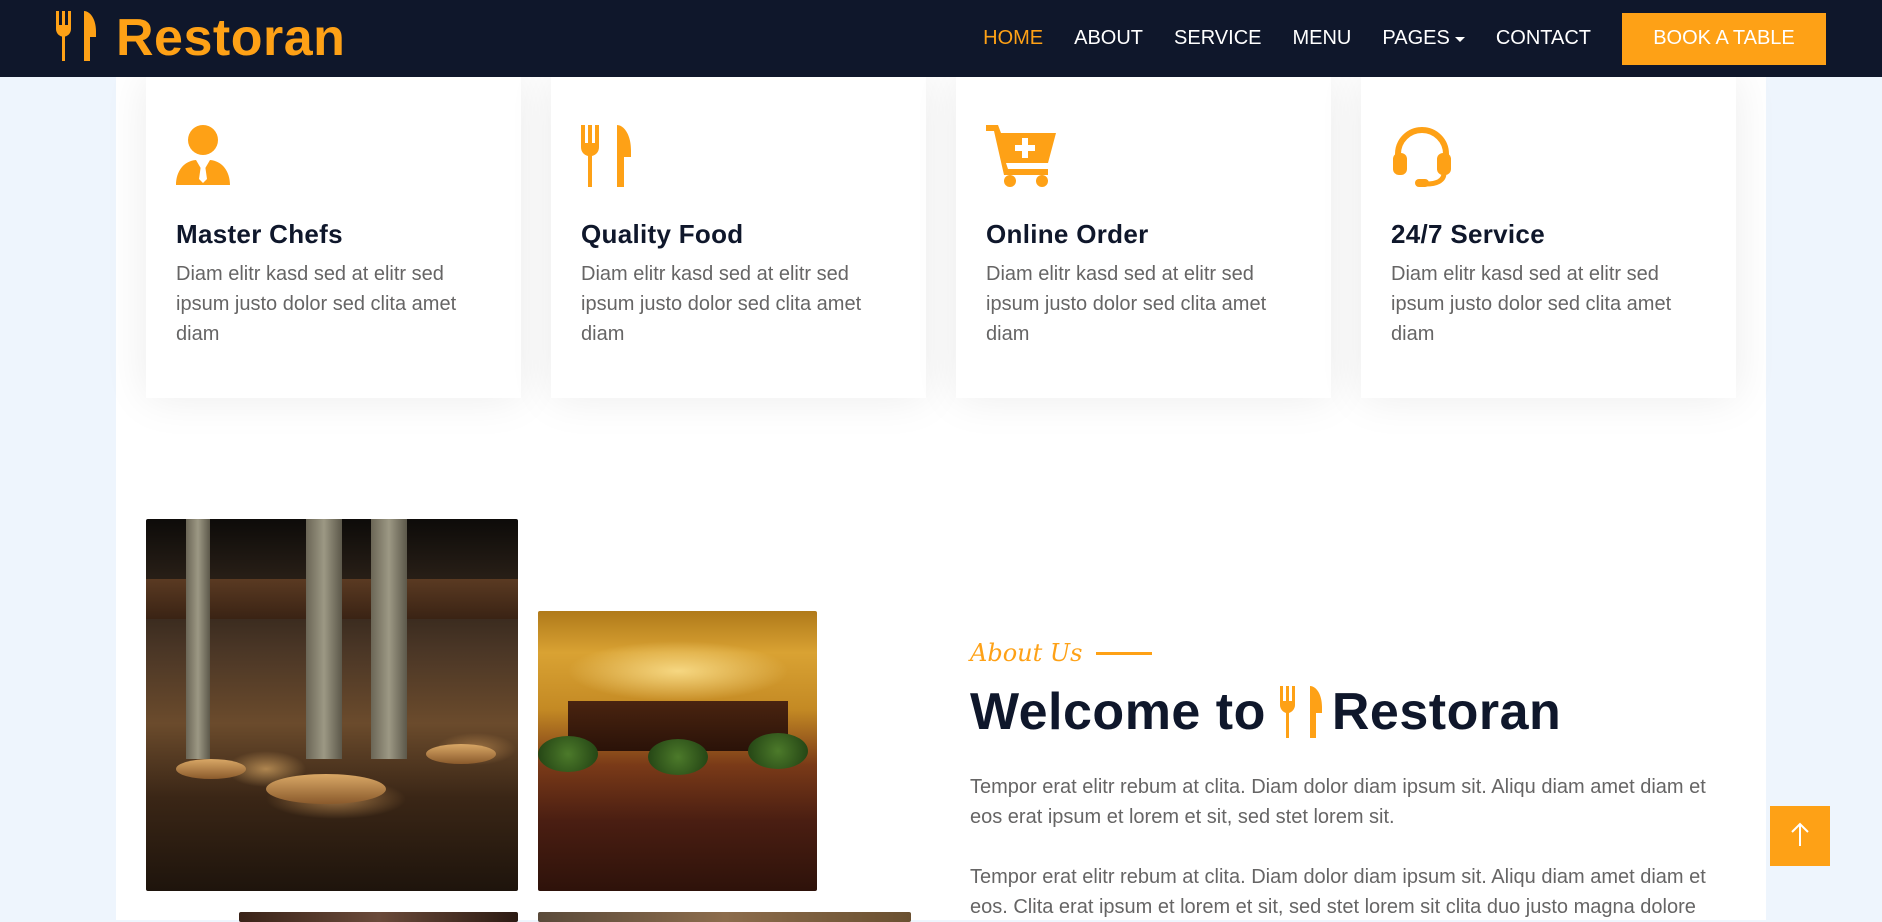 This screenshot has height=922, width=1882. Describe the element at coordinates (231, 38) in the screenshot. I see `brand-name: Restoran` at that location.